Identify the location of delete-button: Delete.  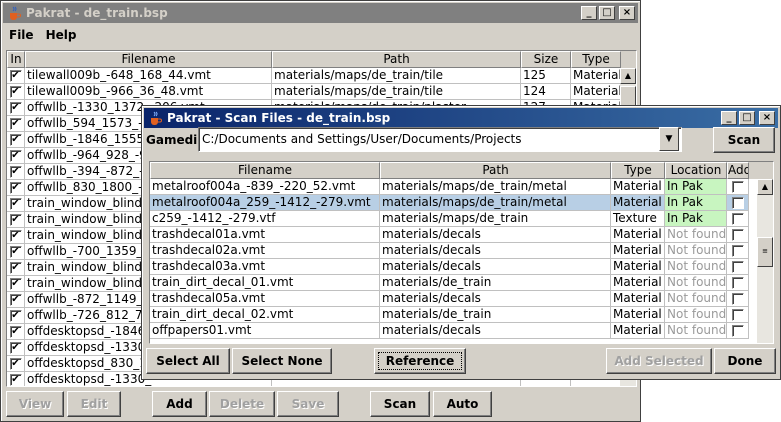
(242, 404).